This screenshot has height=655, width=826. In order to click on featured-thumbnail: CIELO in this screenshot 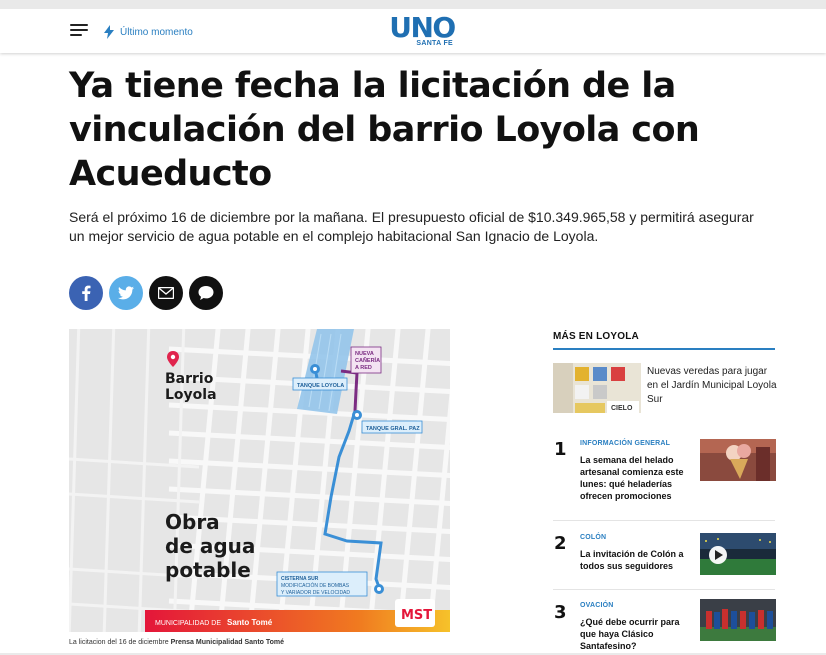, I will do `click(597, 388)`.